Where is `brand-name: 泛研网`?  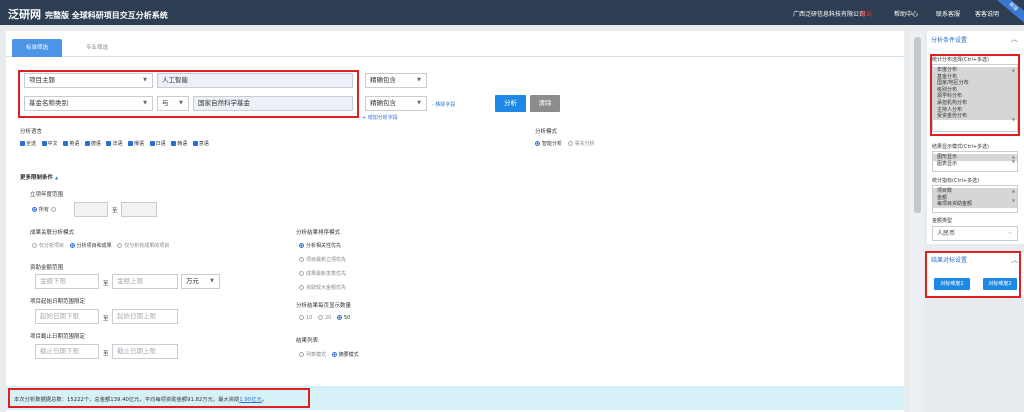
brand-name: 泛研网 is located at coordinates (24, 14).